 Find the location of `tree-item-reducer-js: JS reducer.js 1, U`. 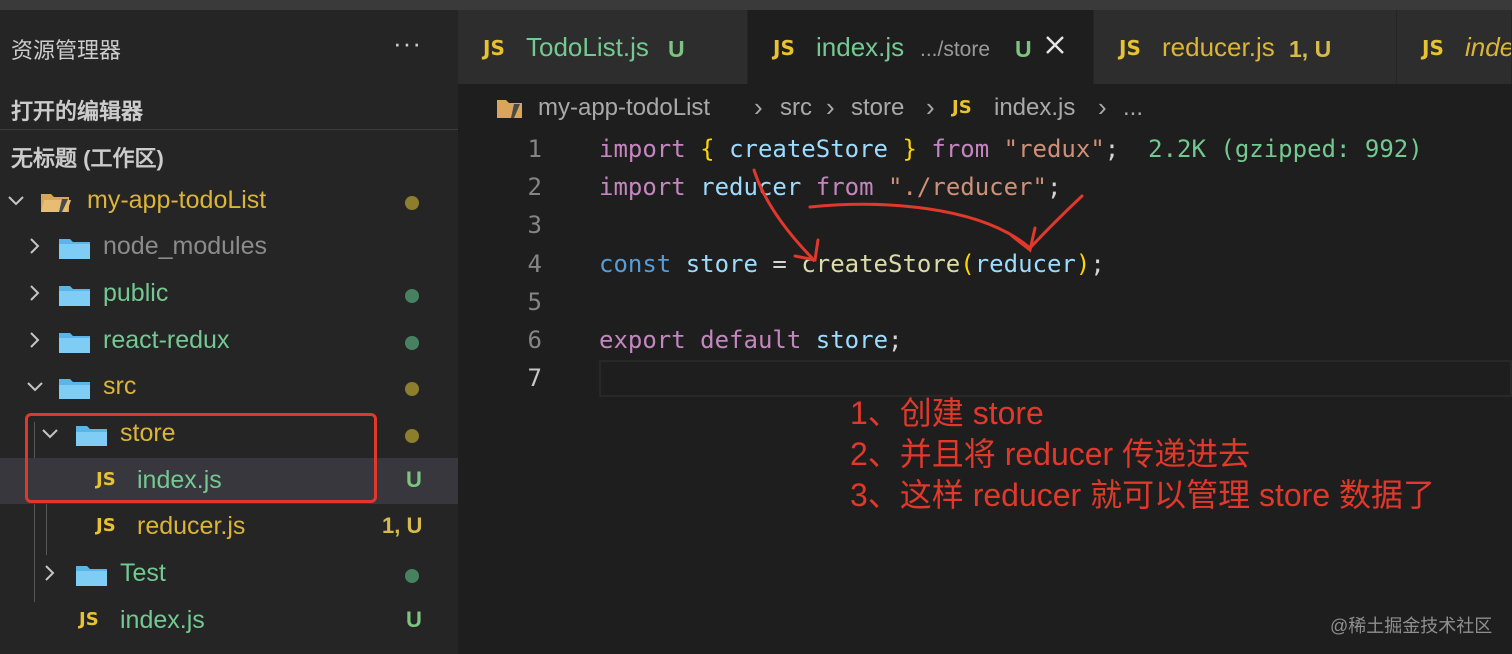

tree-item-reducer-js: JS reducer.js 1, U is located at coordinates (229, 527).